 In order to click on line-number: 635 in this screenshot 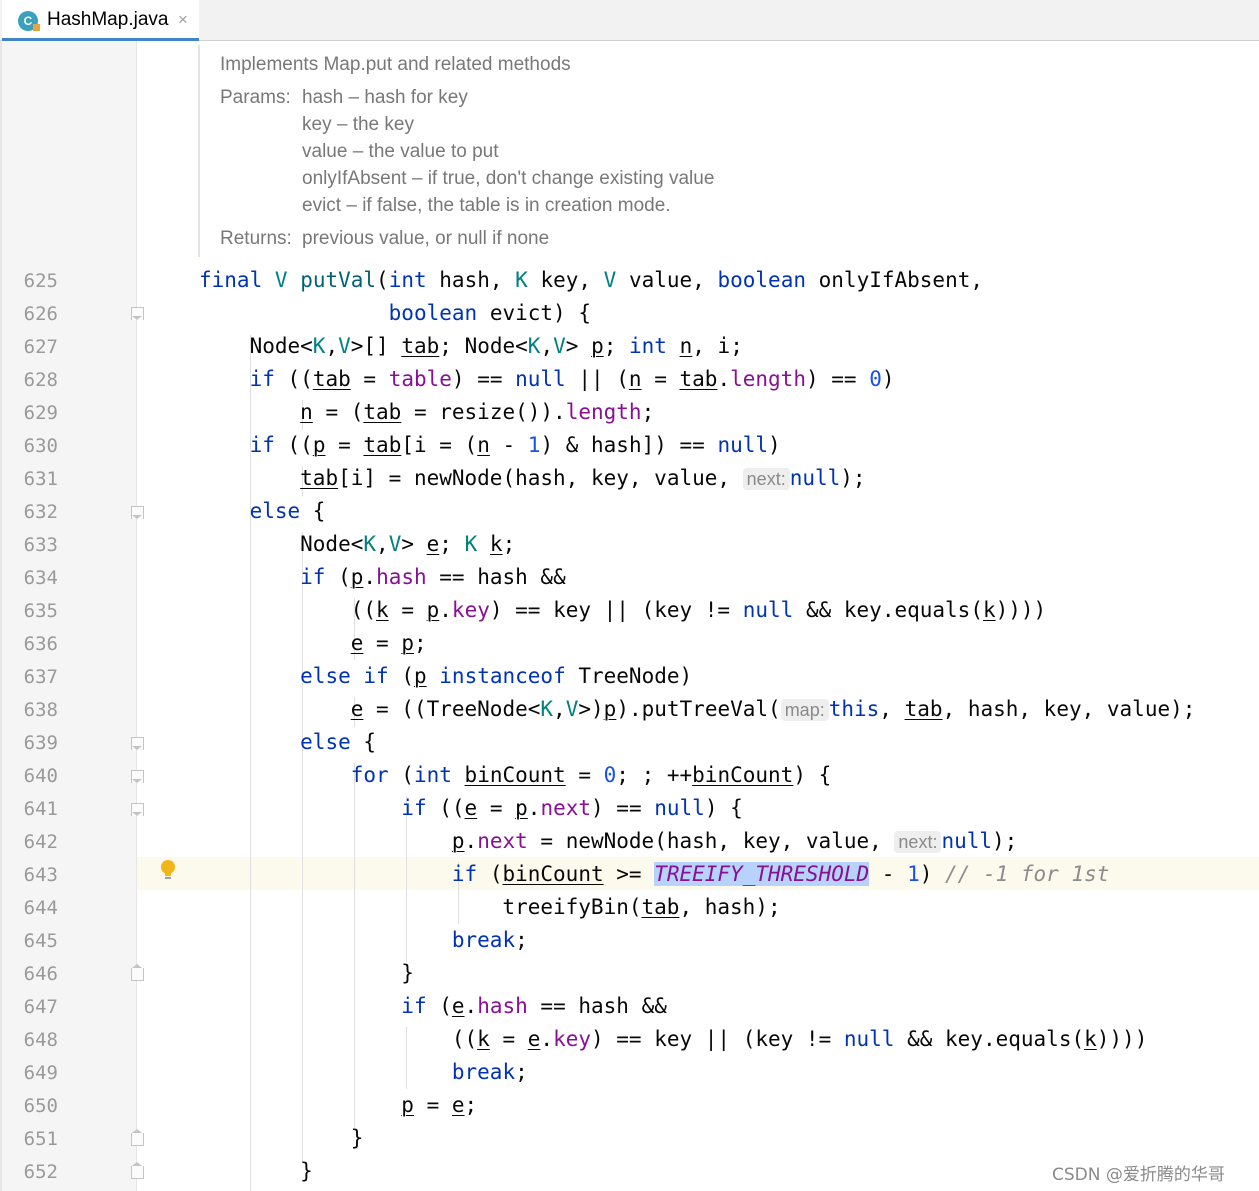, I will do `click(40, 611)`.